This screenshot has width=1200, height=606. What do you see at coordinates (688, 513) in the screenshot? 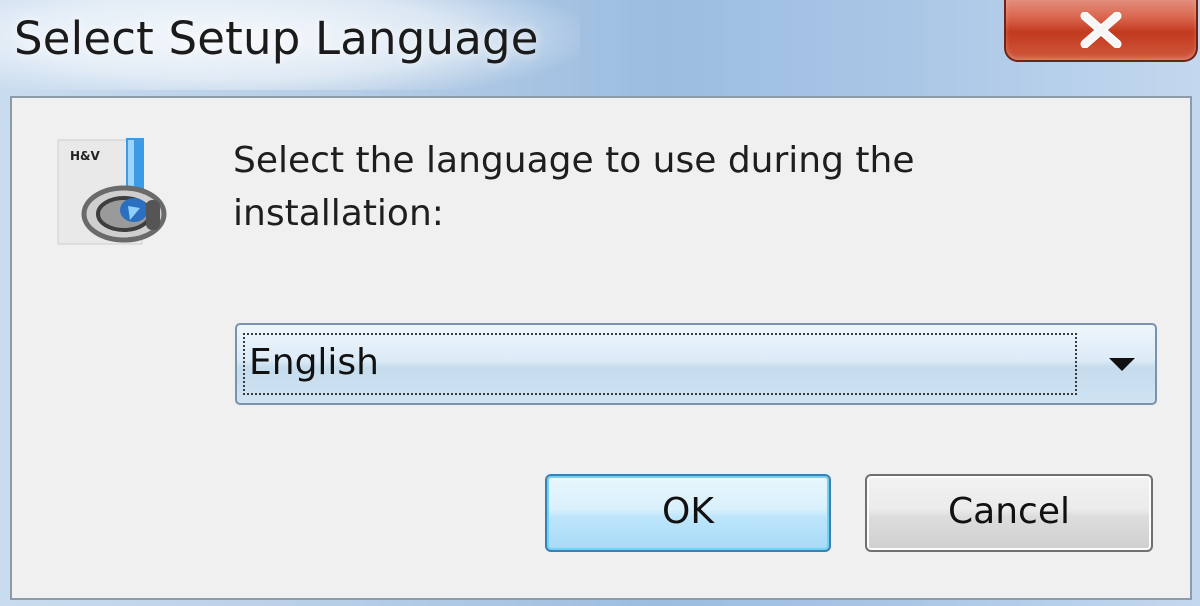
I see `ok-button: OK` at bounding box center [688, 513].